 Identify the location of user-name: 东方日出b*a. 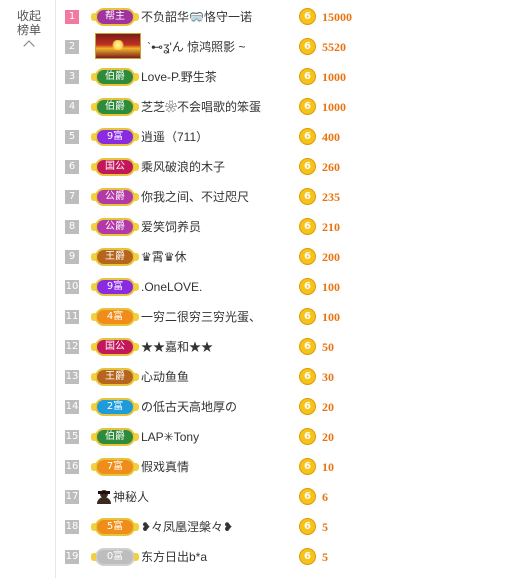
(174, 557).